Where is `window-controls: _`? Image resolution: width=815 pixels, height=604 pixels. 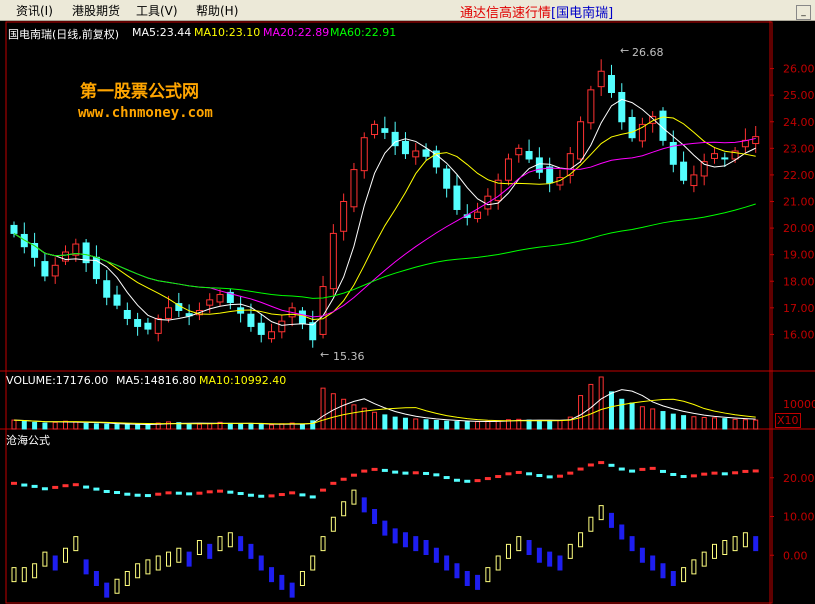
window-controls: _ is located at coordinates (802, 11).